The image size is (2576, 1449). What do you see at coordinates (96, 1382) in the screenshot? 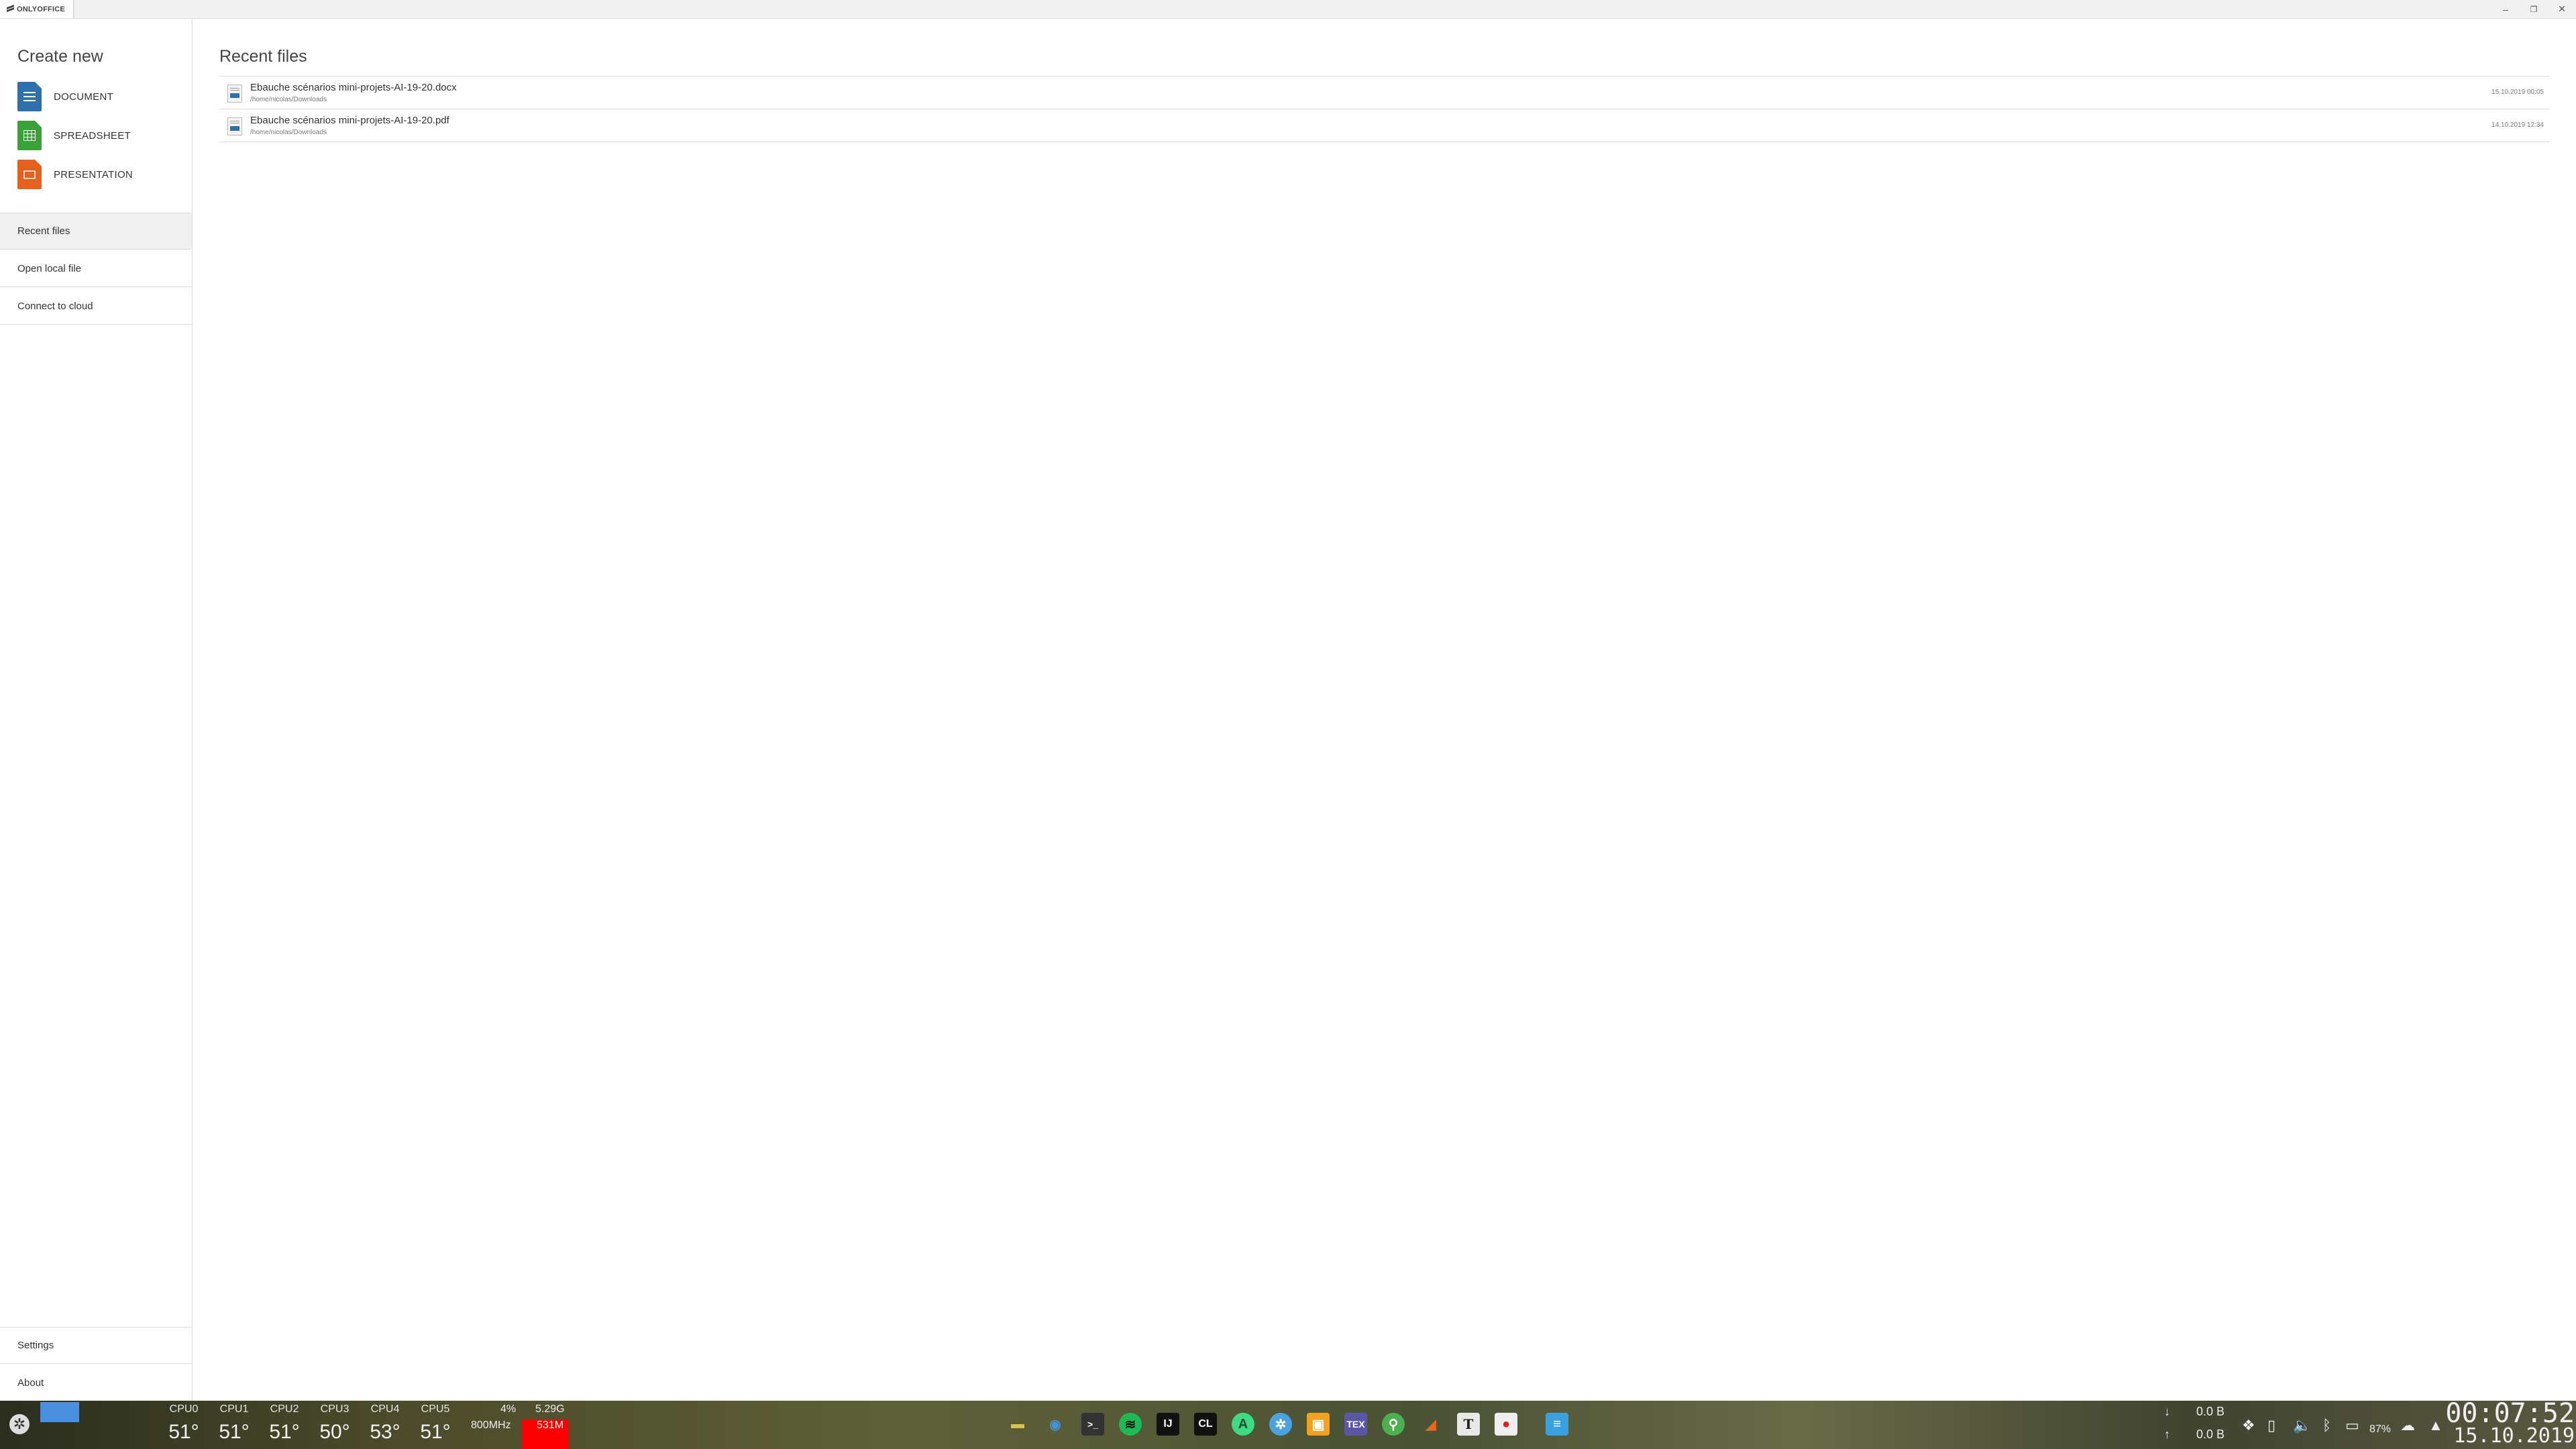
I see `nav-about: About` at bounding box center [96, 1382].